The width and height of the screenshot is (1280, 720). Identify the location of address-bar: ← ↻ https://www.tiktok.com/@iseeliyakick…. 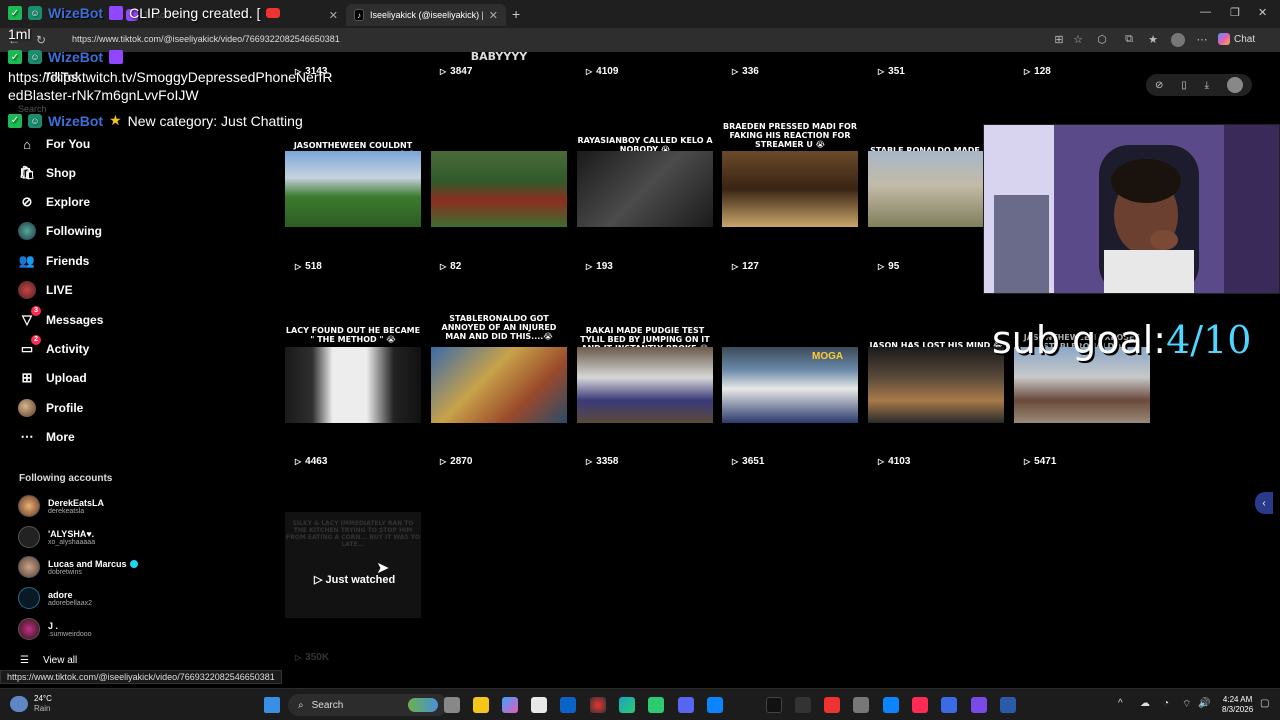
(640, 40).